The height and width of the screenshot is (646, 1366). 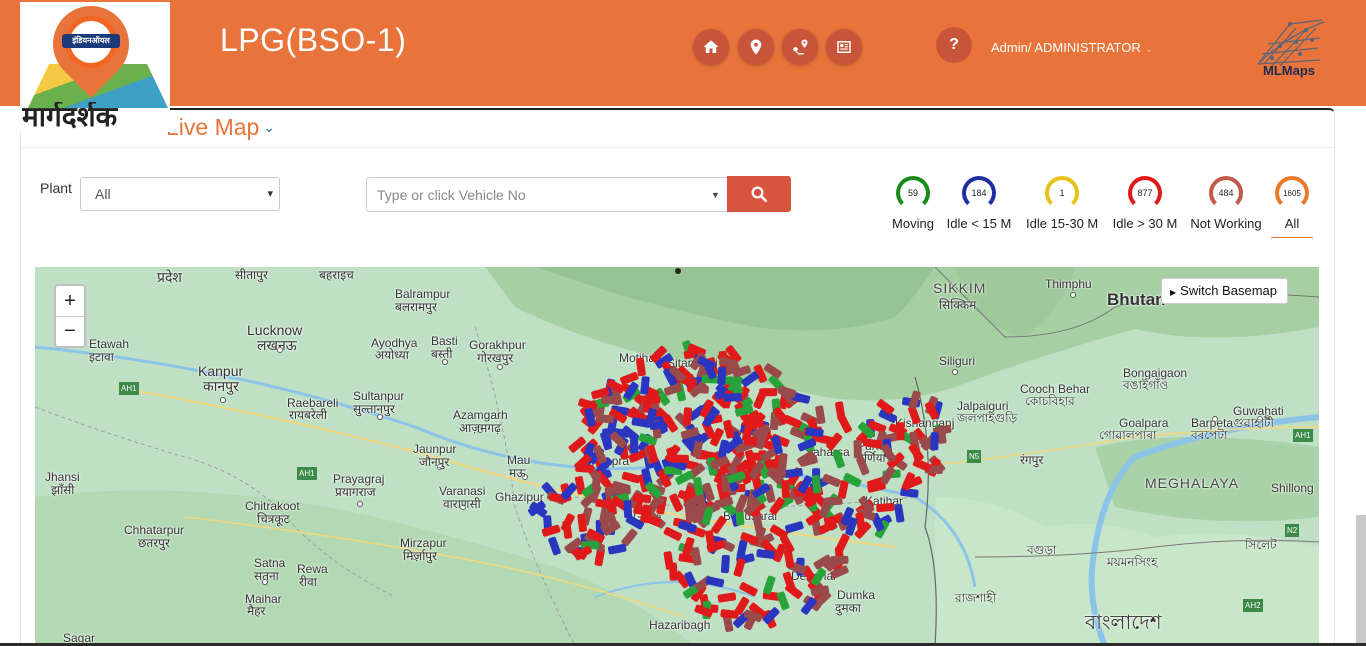 What do you see at coordinates (683, 104) in the screenshot?
I see `header-strip` at bounding box center [683, 104].